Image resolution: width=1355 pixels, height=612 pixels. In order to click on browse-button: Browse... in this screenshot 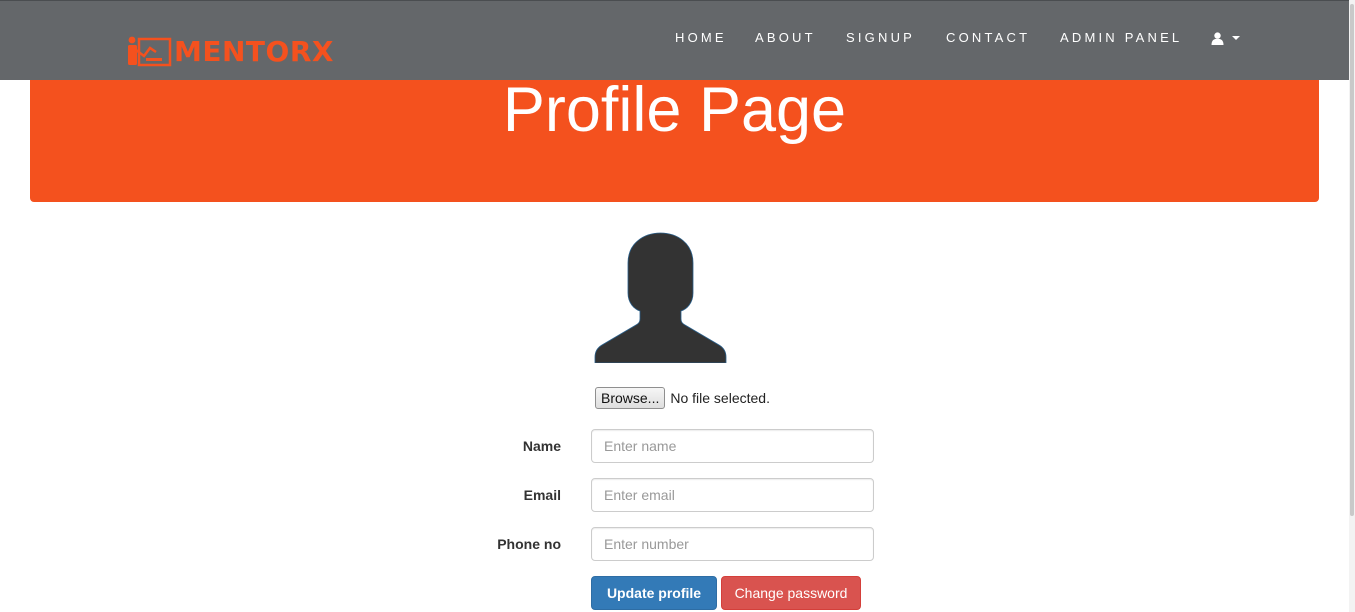, I will do `click(630, 398)`.